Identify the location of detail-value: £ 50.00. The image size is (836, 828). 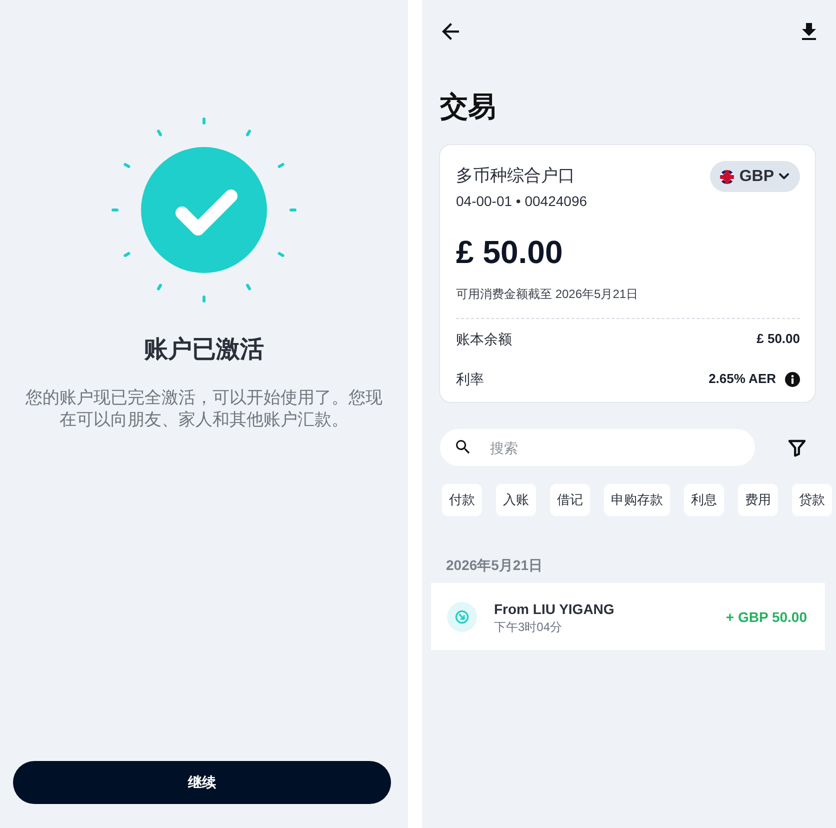
(778, 339).